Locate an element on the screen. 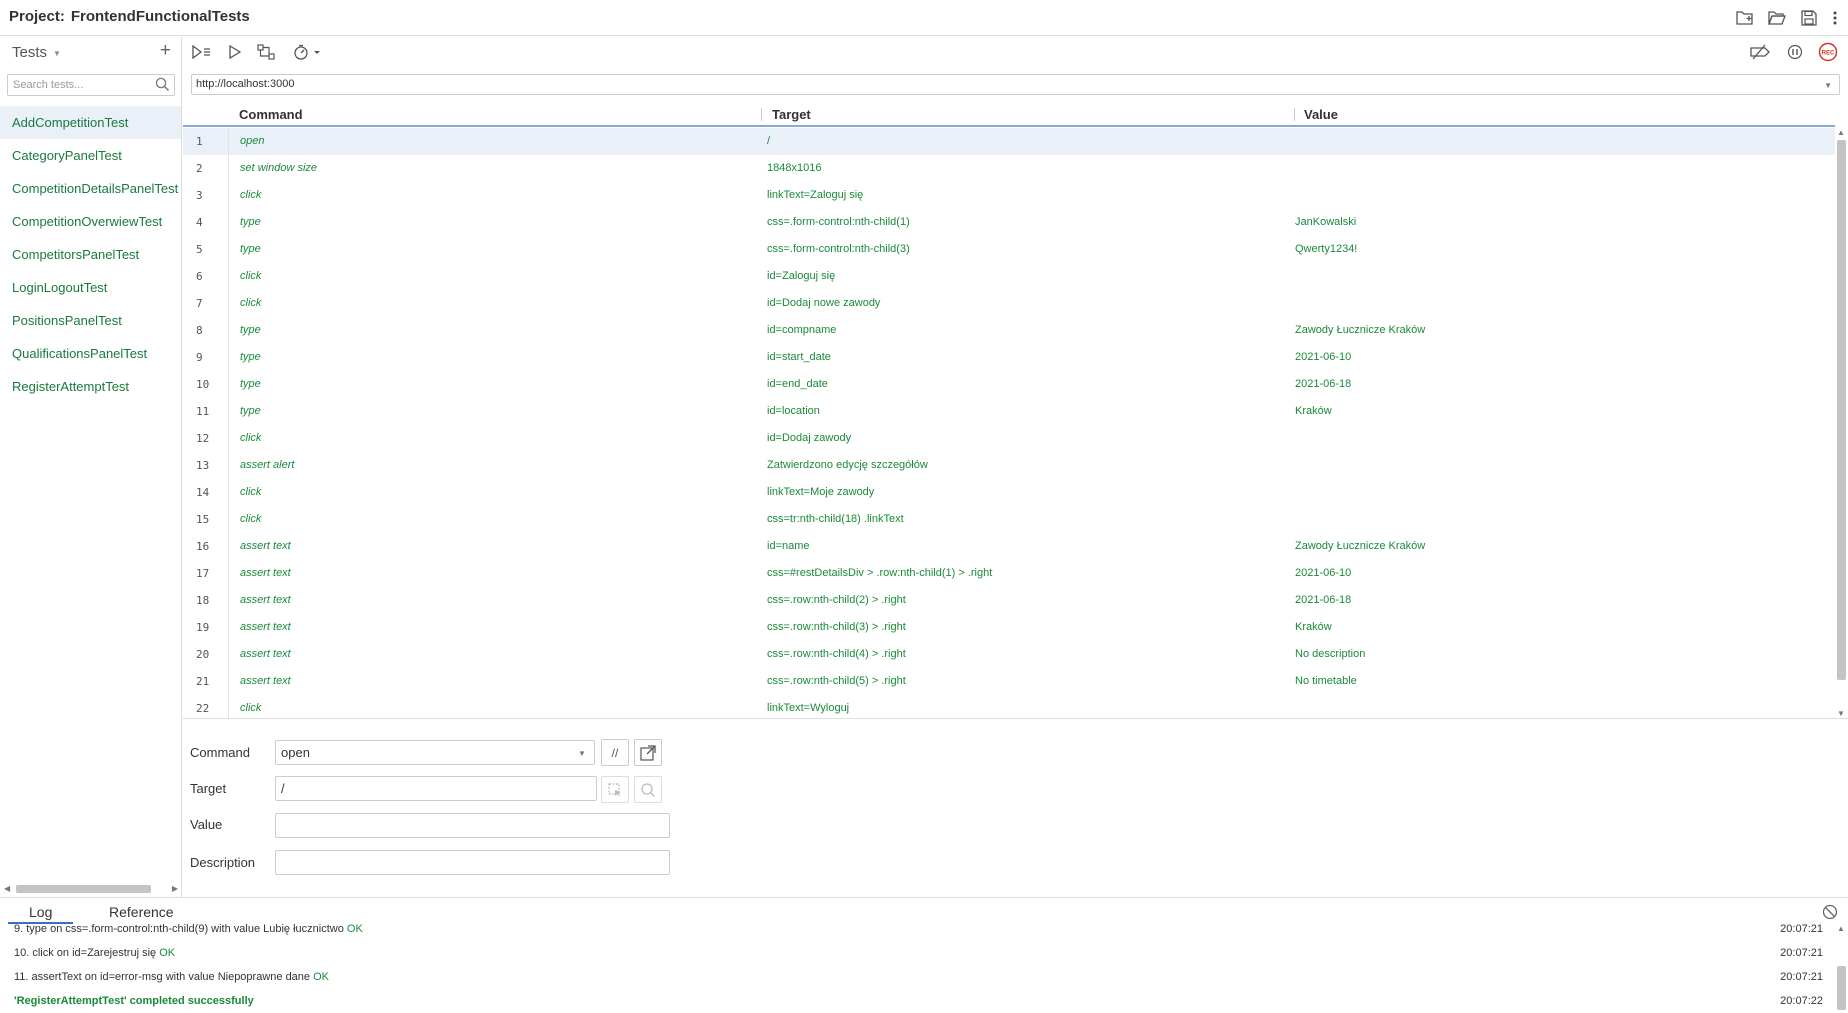 The height and width of the screenshot is (1013, 1848). test-item: CategoryPanelTest is located at coordinates (90, 155).